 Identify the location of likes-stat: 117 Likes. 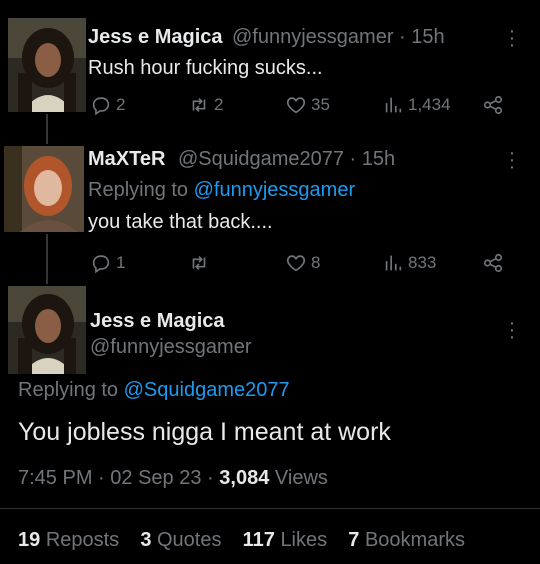
(285, 540).